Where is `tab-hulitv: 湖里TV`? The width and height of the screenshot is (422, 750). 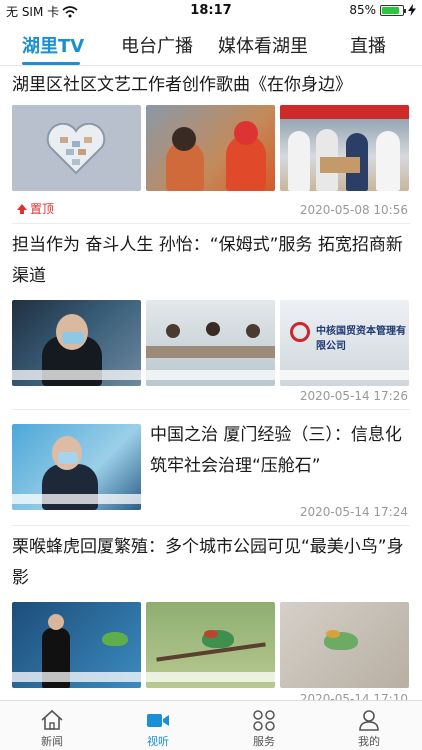 tab-hulitv: 湖里TV is located at coordinates (53, 45).